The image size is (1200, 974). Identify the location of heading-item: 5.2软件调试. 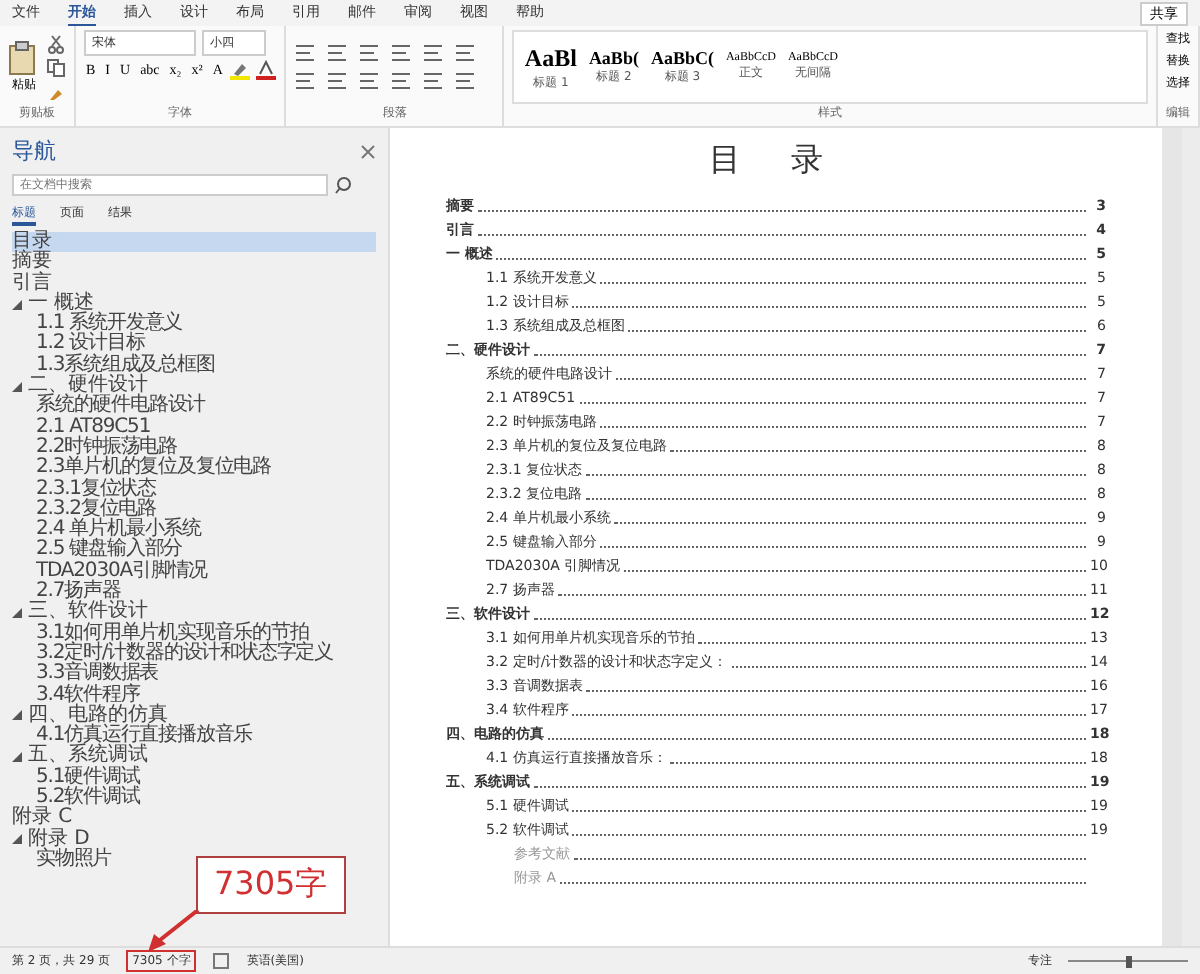
(194, 798).